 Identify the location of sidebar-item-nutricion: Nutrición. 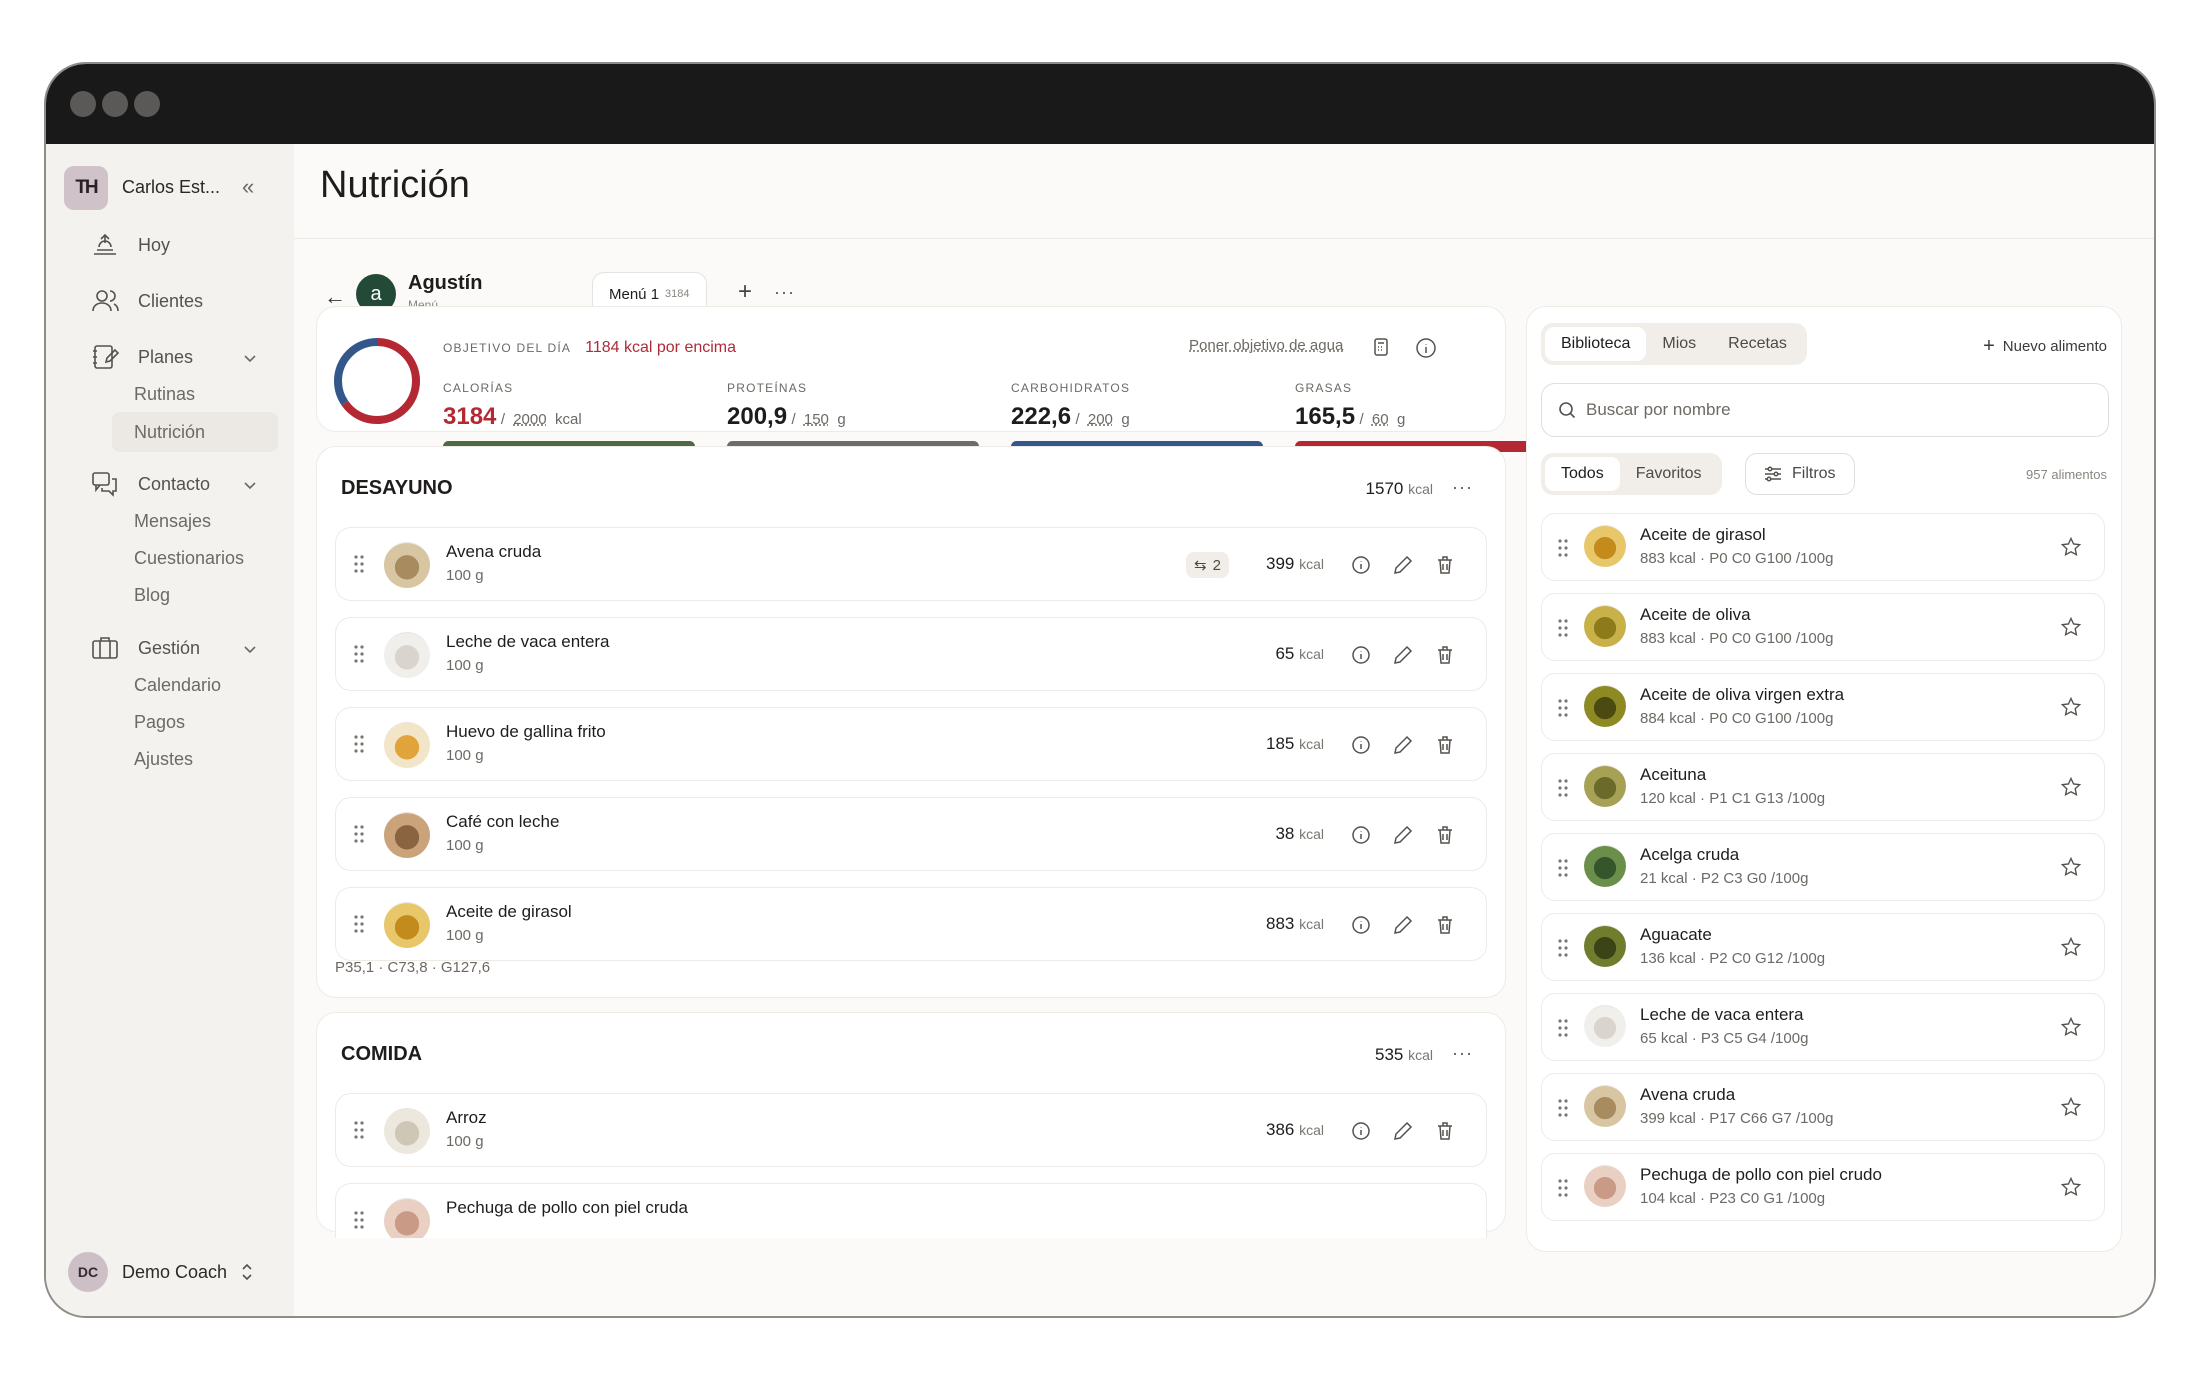
(195, 432).